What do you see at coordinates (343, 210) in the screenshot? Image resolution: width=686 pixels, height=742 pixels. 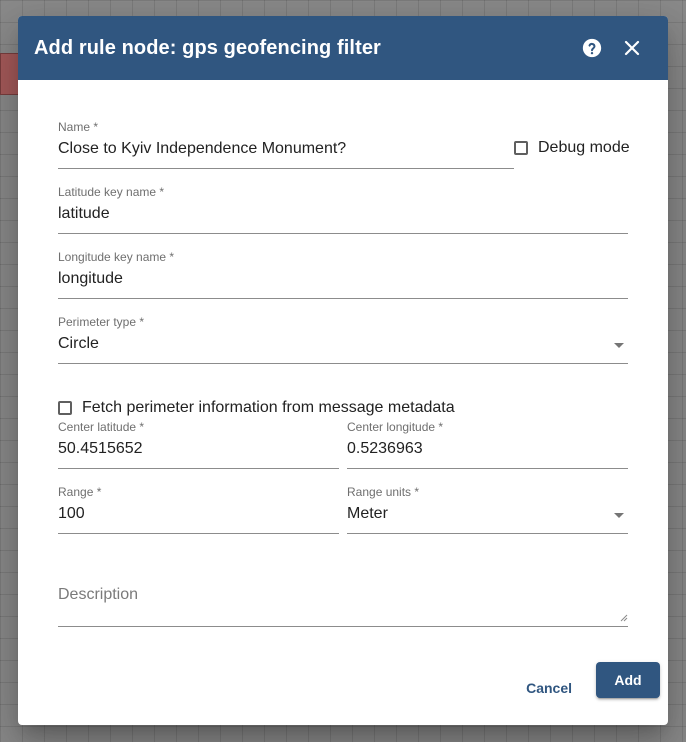 I see `latitude-key-field: Latitude key name * latitude` at bounding box center [343, 210].